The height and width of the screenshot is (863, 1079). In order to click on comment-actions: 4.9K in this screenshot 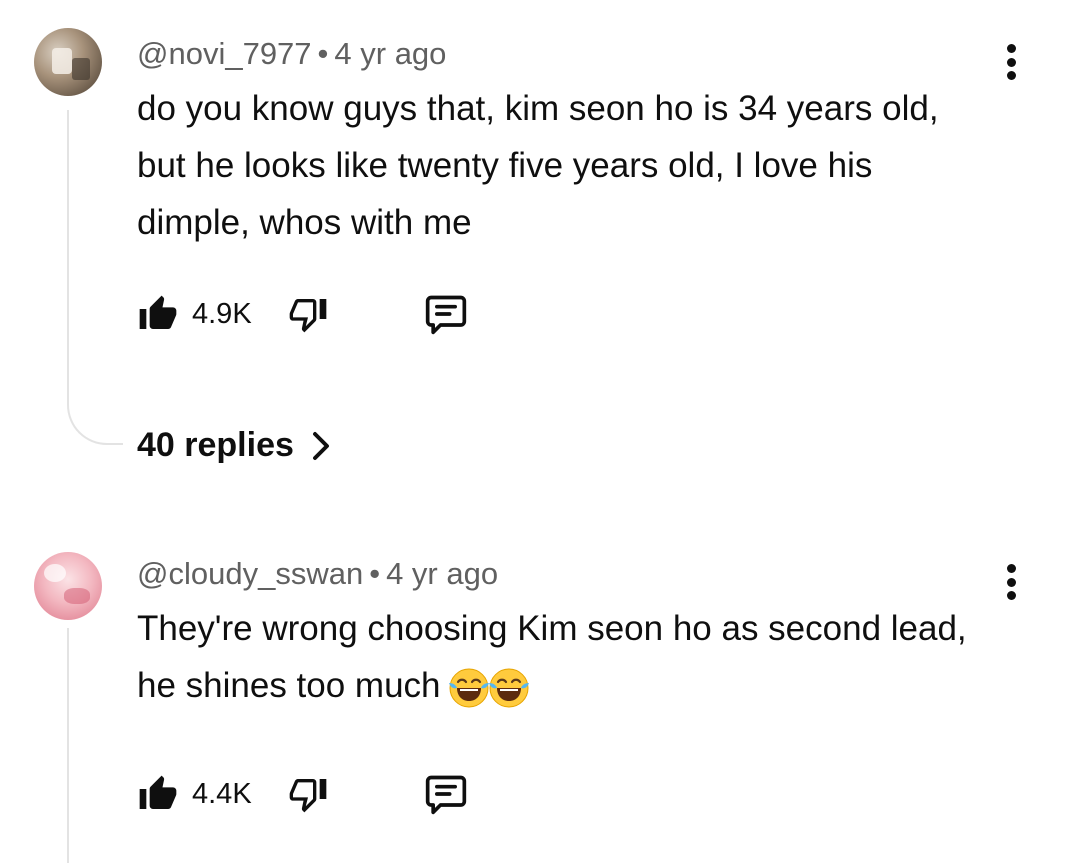, I will do `click(302, 314)`.